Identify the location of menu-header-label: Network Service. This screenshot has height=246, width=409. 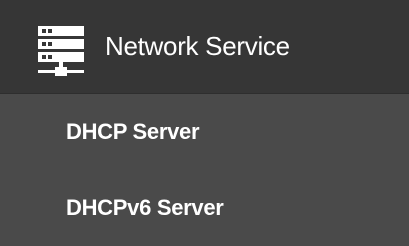
(197, 46).